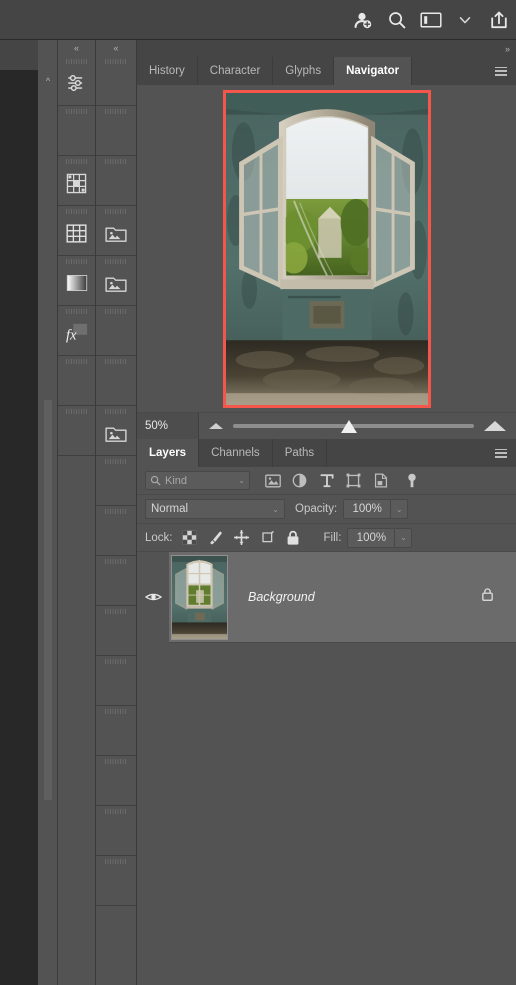  I want to click on expand-panels-icon: », so click(507, 48).